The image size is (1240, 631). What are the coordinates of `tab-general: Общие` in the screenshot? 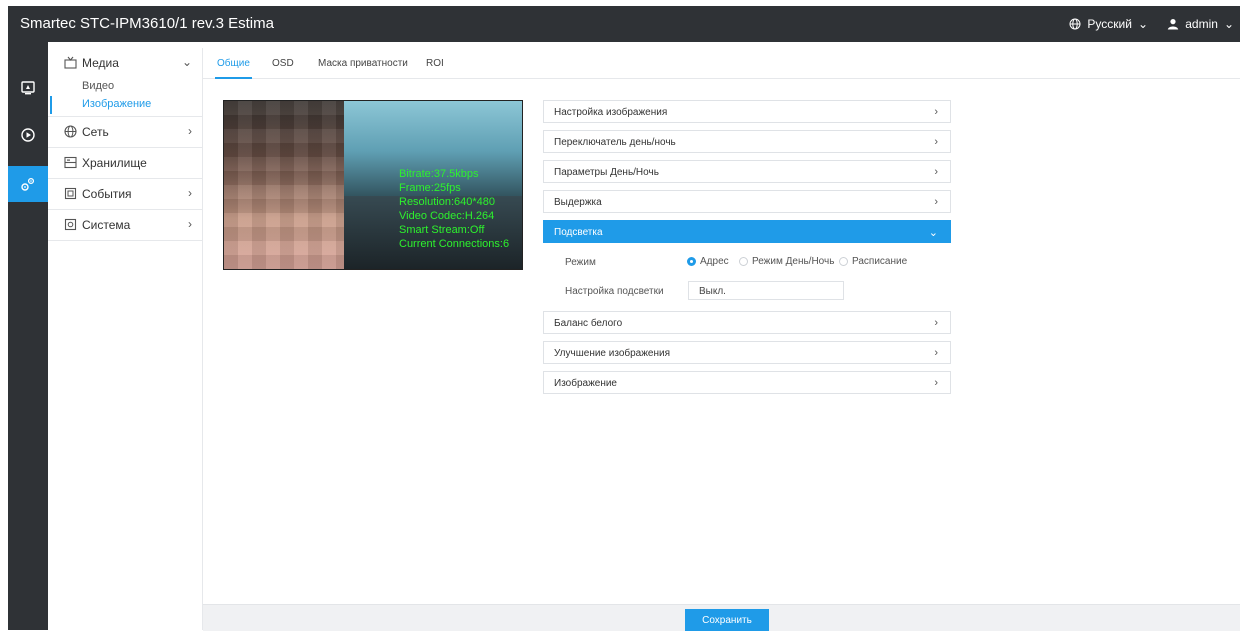 It's located at (233, 68).